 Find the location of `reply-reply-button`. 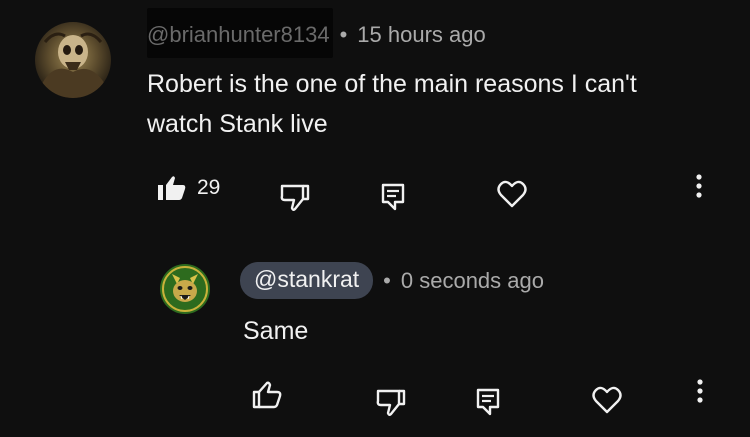

reply-reply-button is located at coordinates (489, 402).